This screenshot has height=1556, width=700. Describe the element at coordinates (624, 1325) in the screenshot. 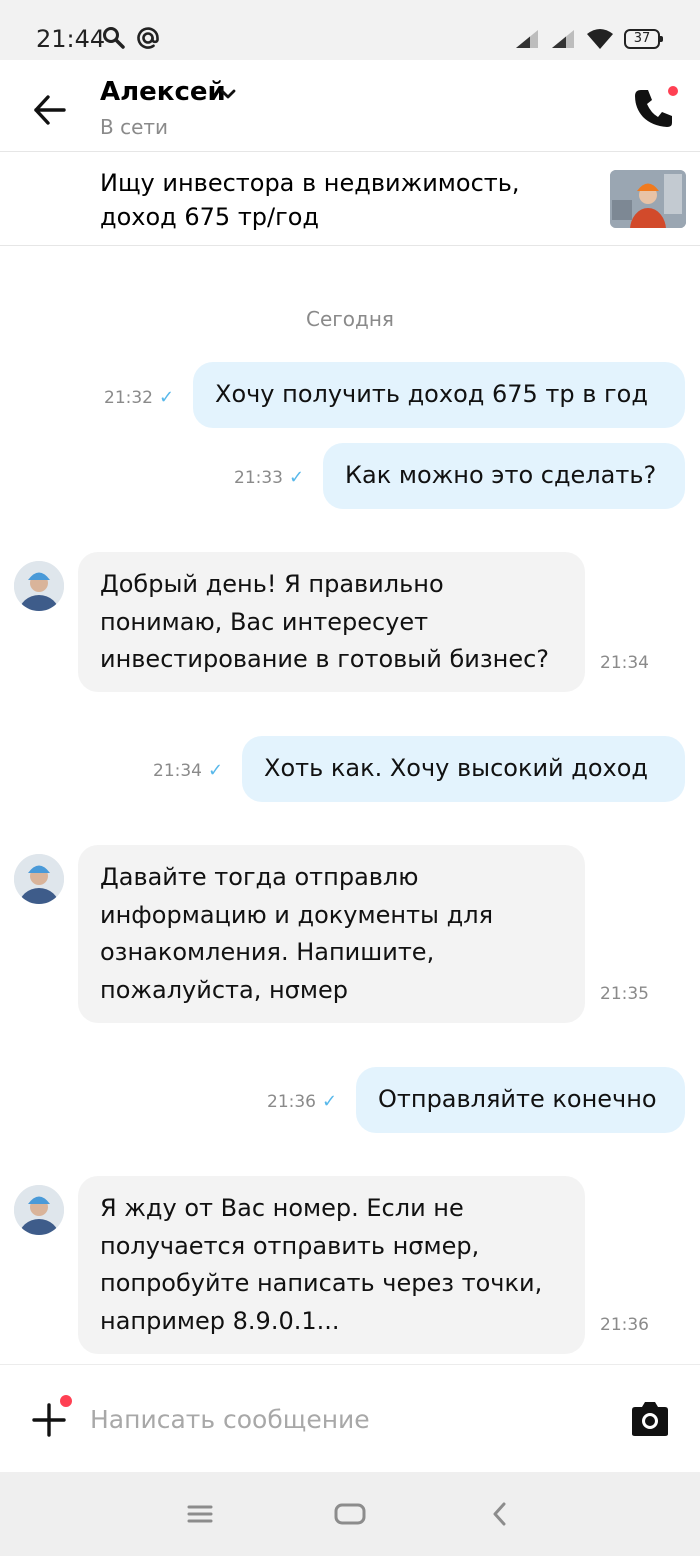

I see `message-time: 21:36` at that location.